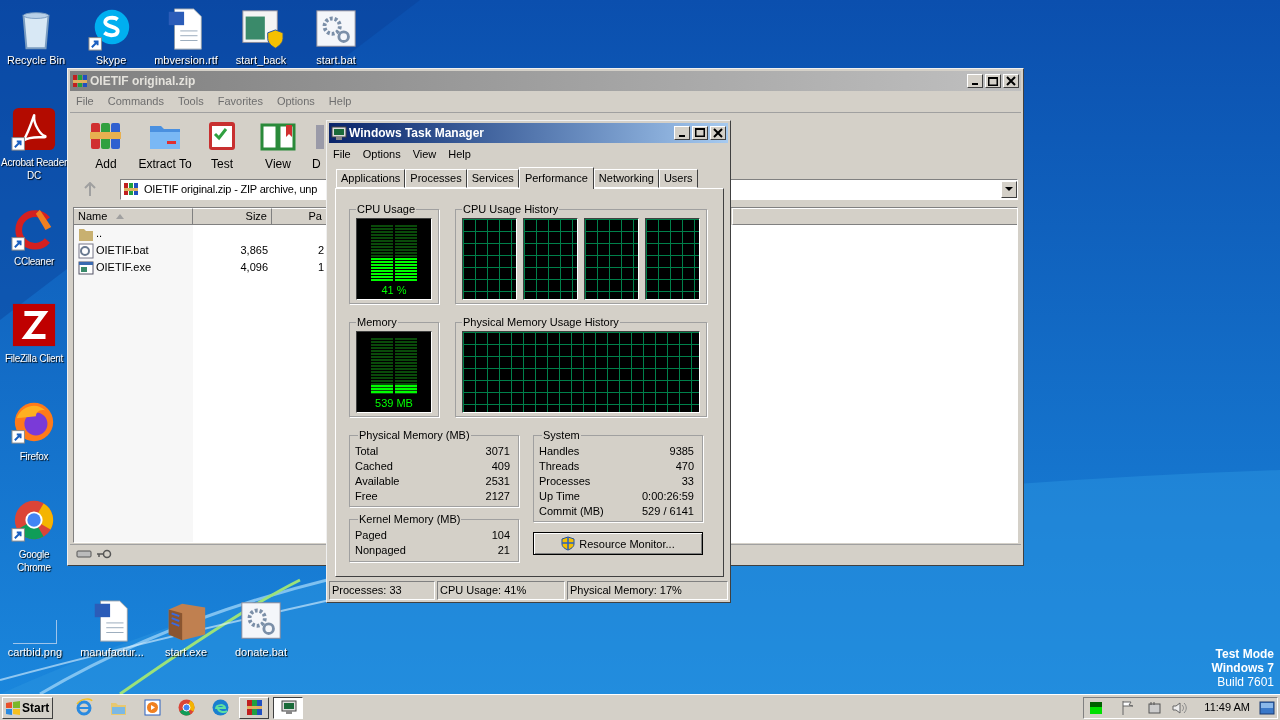 The width and height of the screenshot is (1280, 720). What do you see at coordinates (681, 451) in the screenshot?
I see `stat-value: 9385` at bounding box center [681, 451].